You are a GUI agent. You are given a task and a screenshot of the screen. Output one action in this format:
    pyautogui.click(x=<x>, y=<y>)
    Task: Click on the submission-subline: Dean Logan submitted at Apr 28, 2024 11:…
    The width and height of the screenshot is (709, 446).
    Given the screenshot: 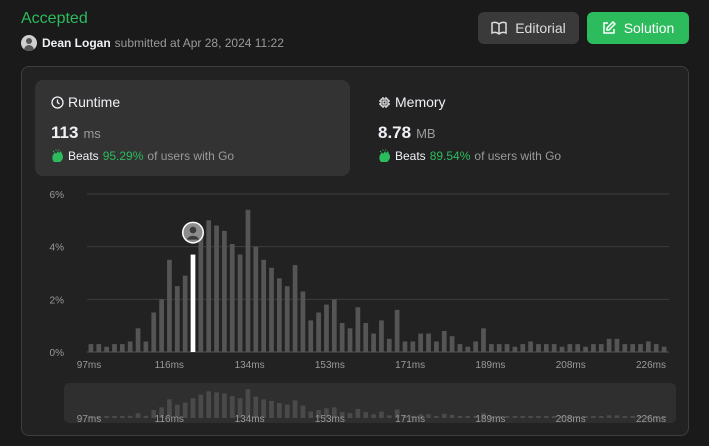 What is the action you would take?
    pyautogui.click(x=152, y=43)
    